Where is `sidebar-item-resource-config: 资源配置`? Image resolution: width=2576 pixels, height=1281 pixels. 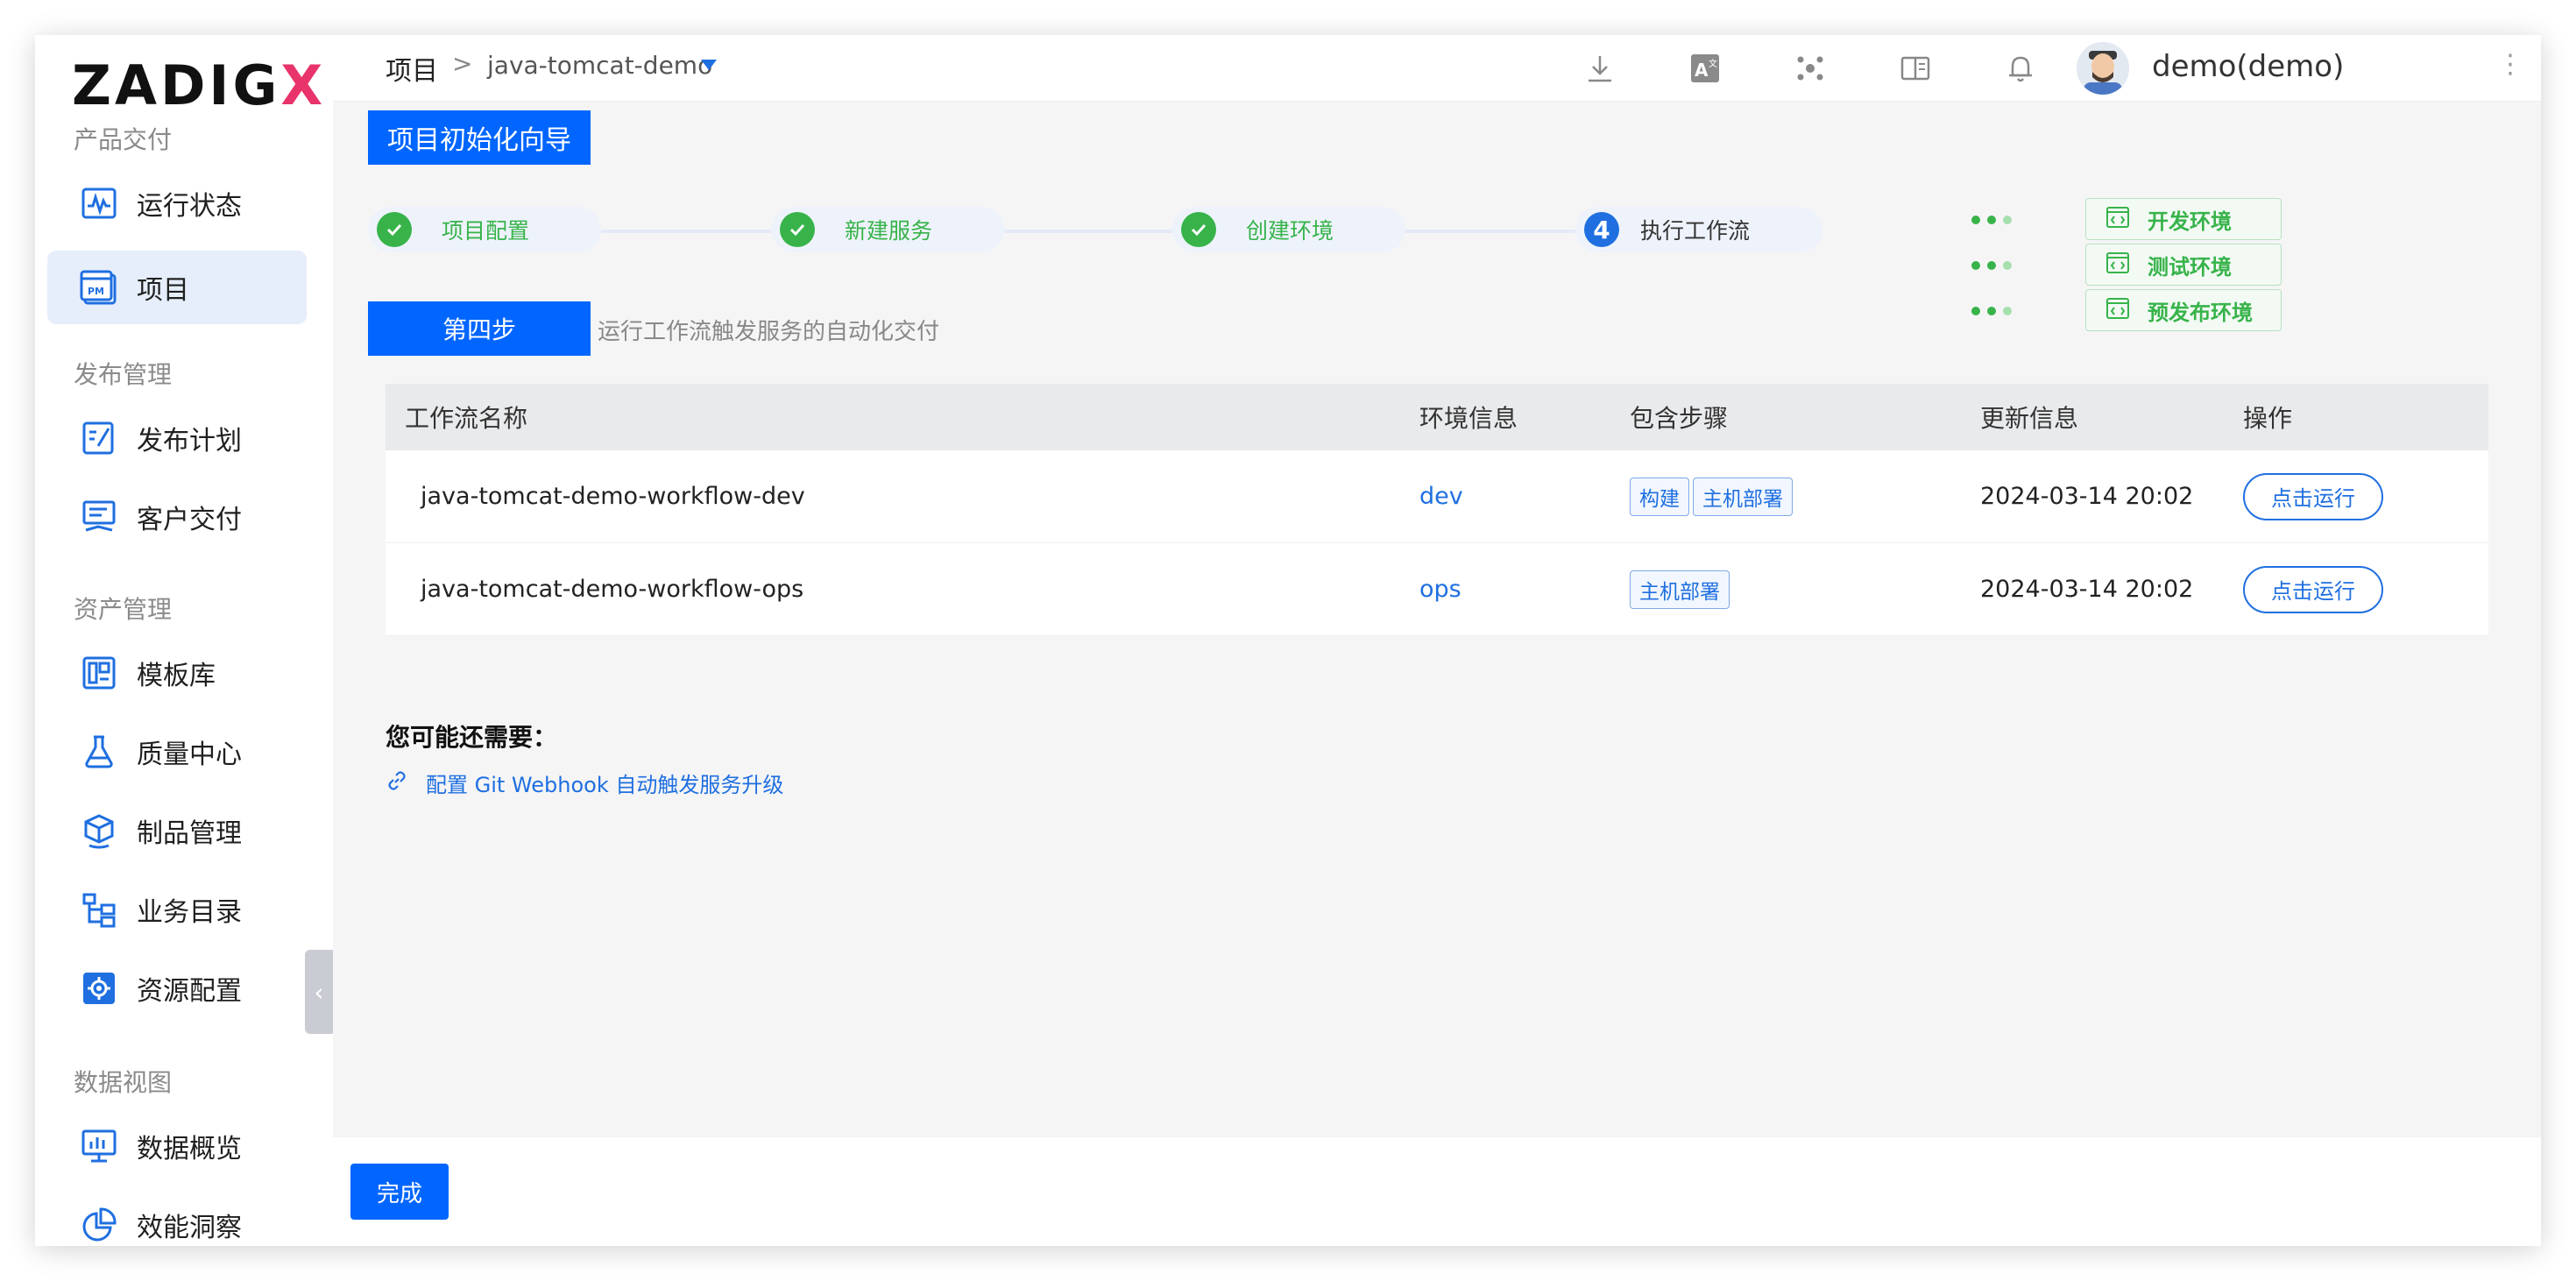 sidebar-item-resource-config: 资源配置 is located at coordinates (177, 988).